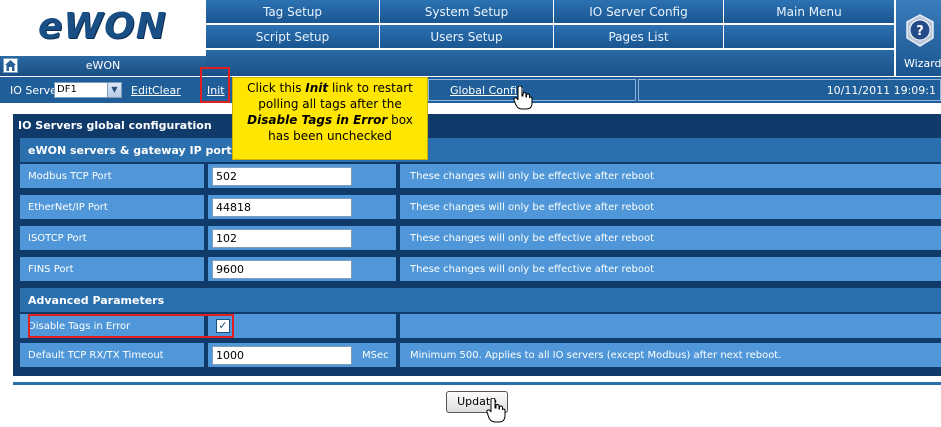  What do you see at coordinates (282, 207) in the screenshot?
I see `ethernet-ip-port-input: 44818` at bounding box center [282, 207].